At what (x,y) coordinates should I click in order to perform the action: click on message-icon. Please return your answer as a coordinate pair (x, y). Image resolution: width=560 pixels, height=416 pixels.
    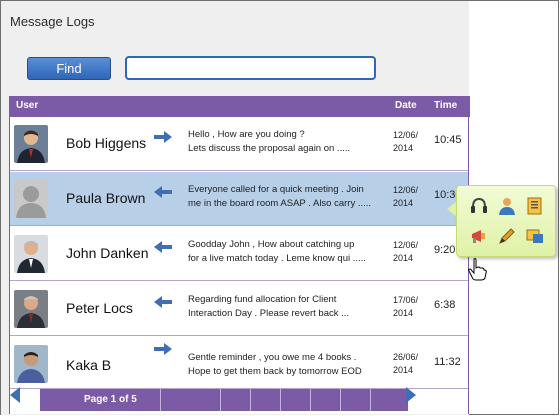
    Looking at the image, I should click on (535, 236).